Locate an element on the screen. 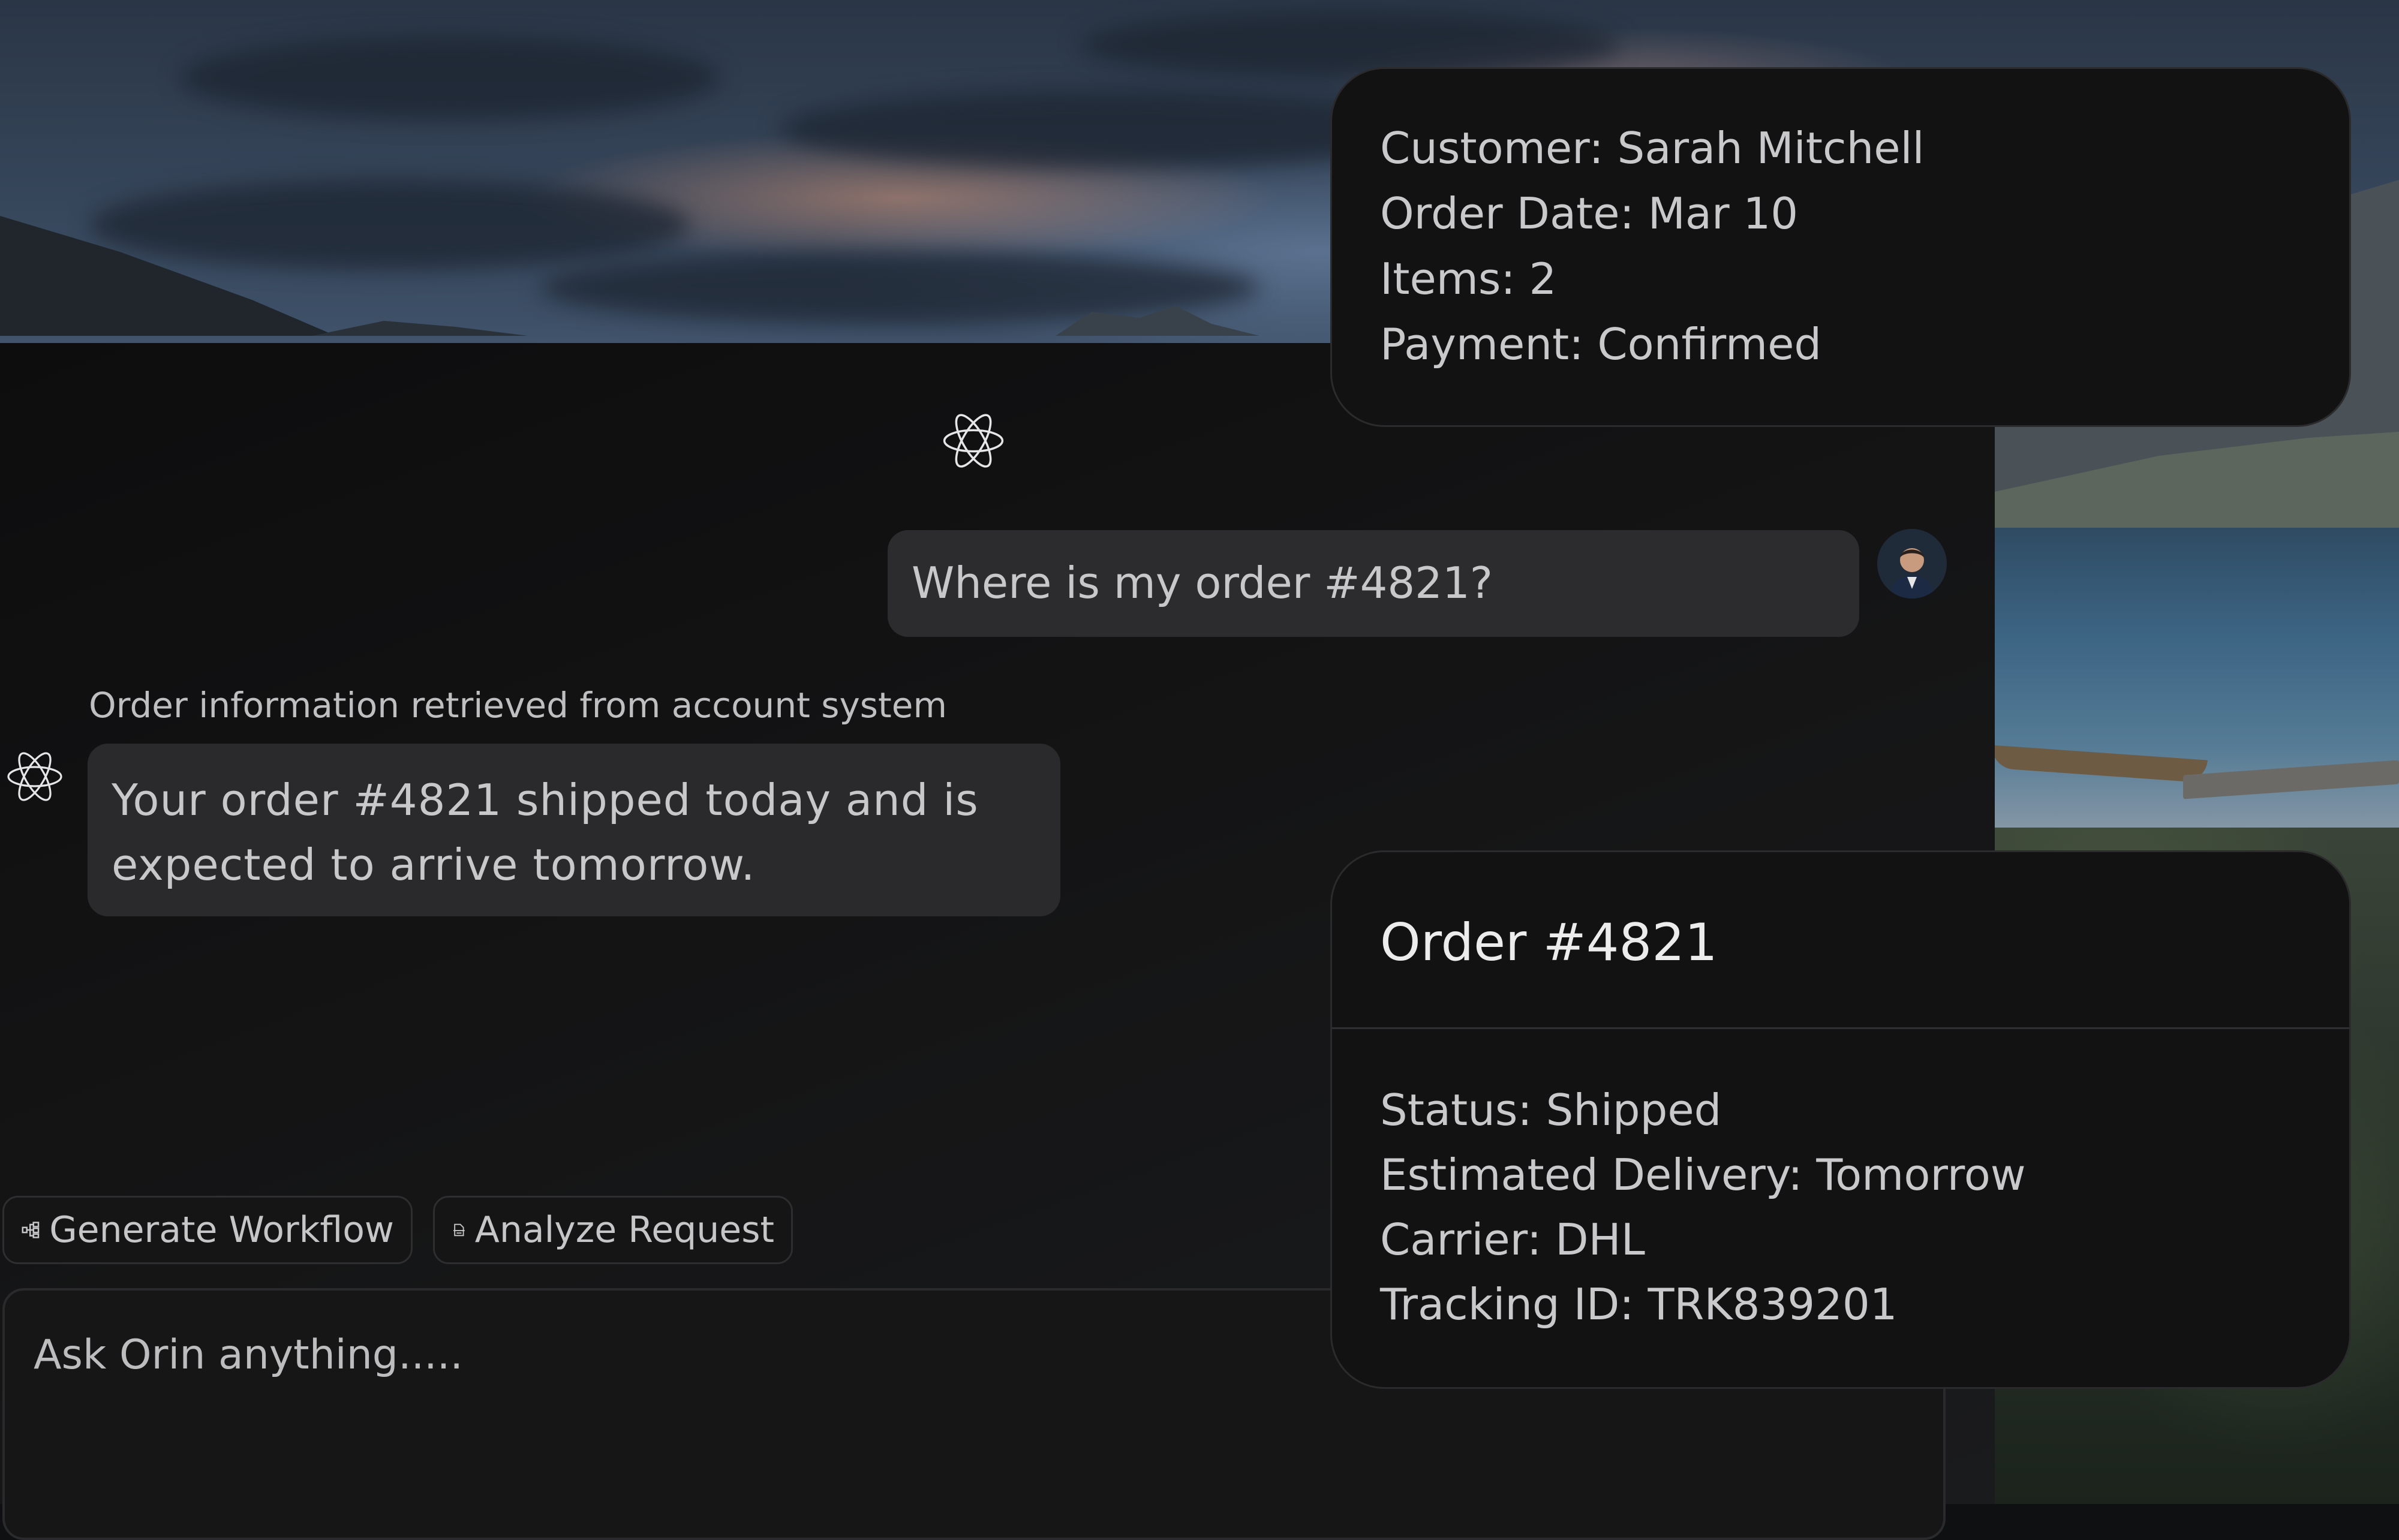  order-date-row: Order Date: Mar 10 is located at coordinates (1589, 213).